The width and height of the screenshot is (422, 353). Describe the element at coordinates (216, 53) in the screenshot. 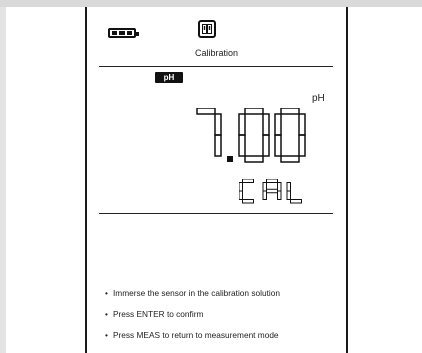

I see `mode-title: Calibration` at that location.